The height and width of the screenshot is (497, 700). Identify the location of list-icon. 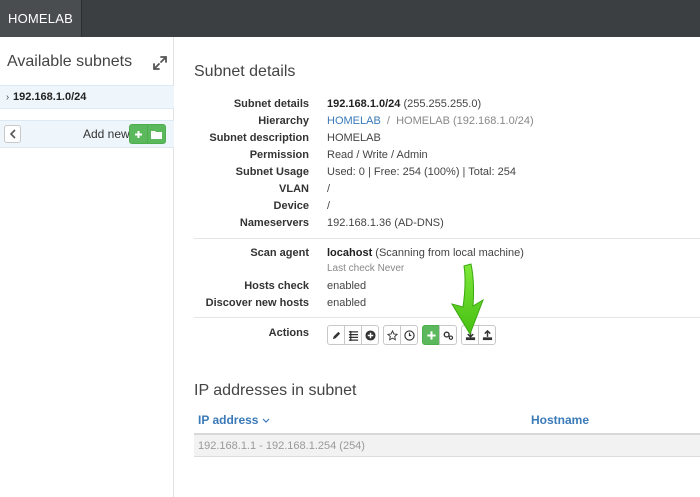
(353, 335).